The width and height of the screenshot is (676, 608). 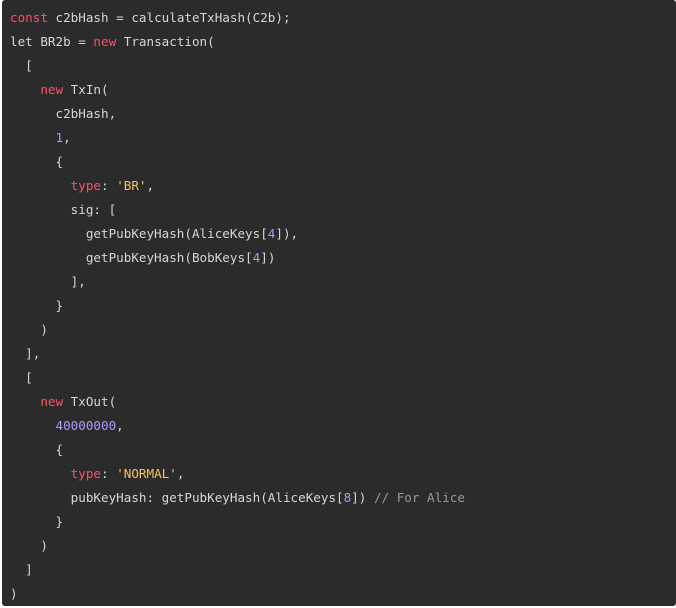 I want to click on code-line: getPubKeyHash(AliceKeys[4]),, so click(x=237, y=234).